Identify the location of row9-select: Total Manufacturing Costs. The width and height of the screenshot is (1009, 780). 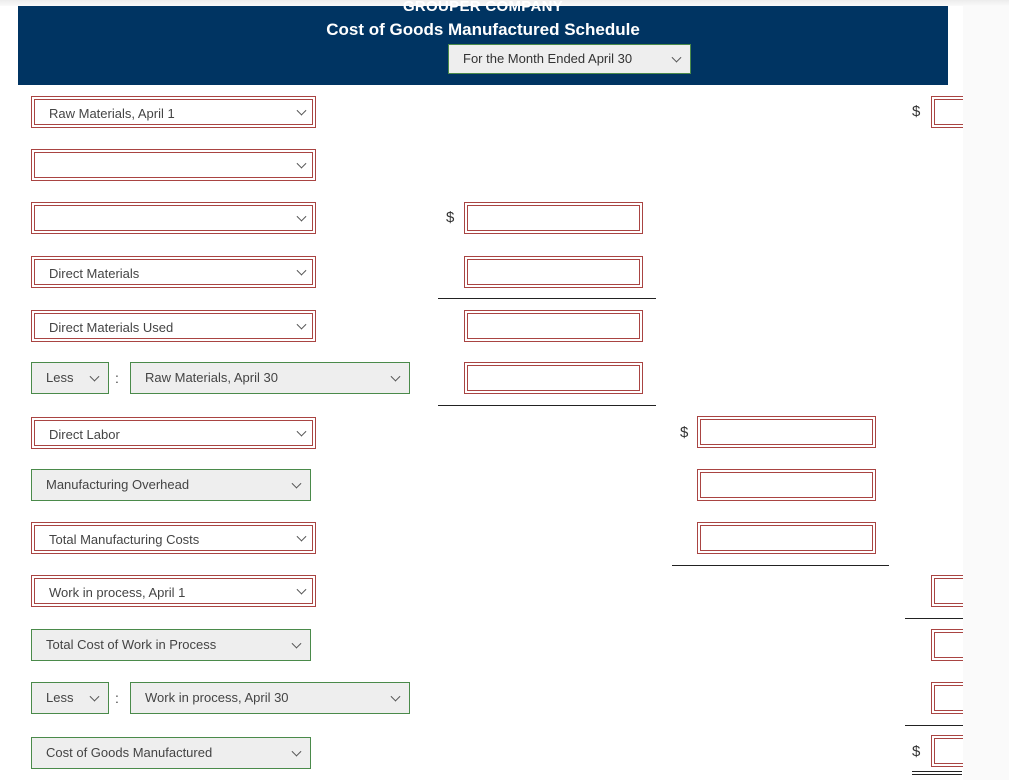
(173, 538).